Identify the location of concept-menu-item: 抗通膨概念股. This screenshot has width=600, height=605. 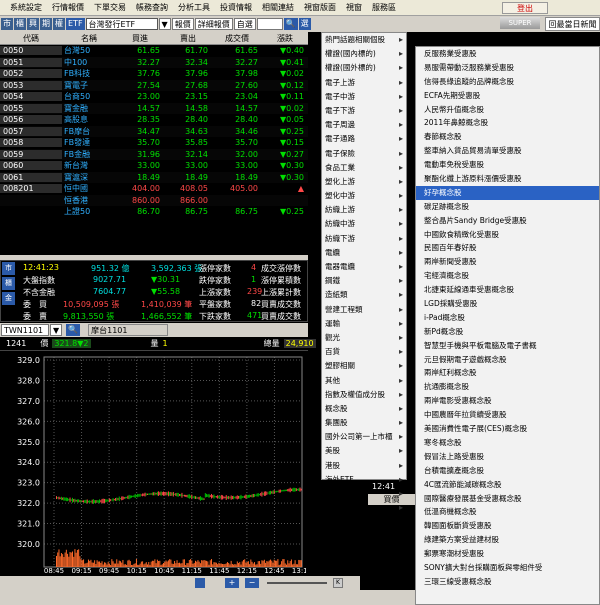
(507, 387).